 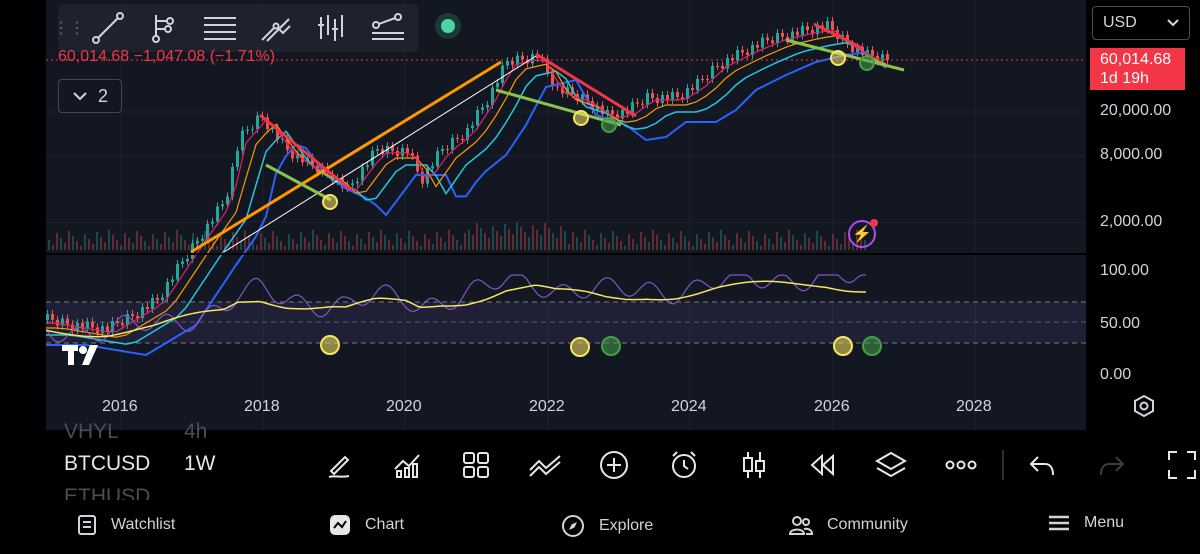 What do you see at coordinates (332, 28) in the screenshot?
I see `measure-icon` at bounding box center [332, 28].